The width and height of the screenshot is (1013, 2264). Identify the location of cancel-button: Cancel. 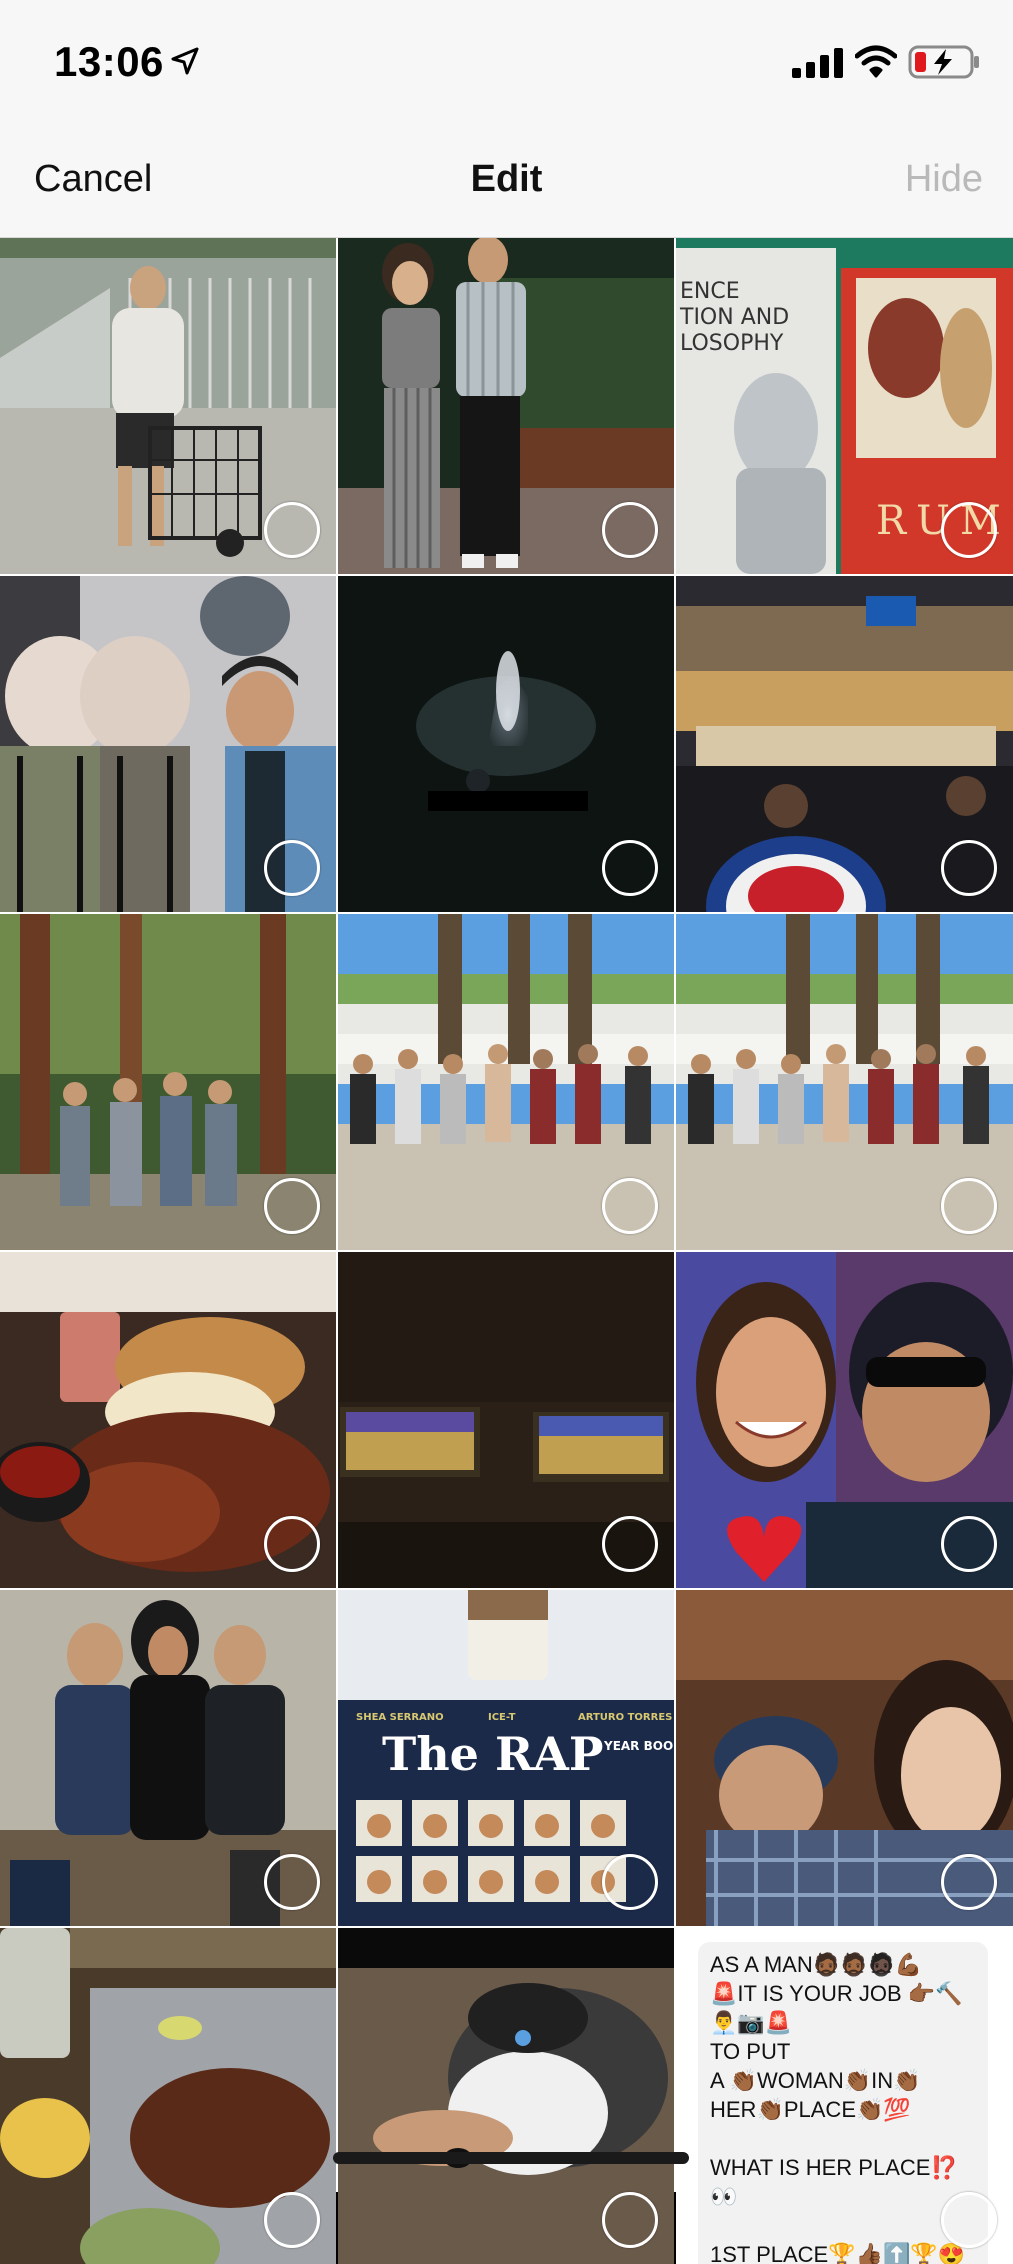
(93, 179).